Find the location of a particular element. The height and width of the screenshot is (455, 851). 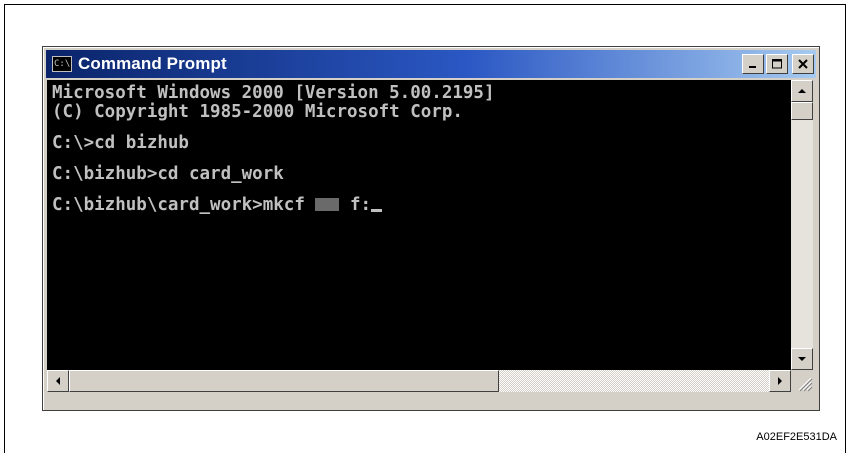

arrow-left-icon is located at coordinates (58, 381).